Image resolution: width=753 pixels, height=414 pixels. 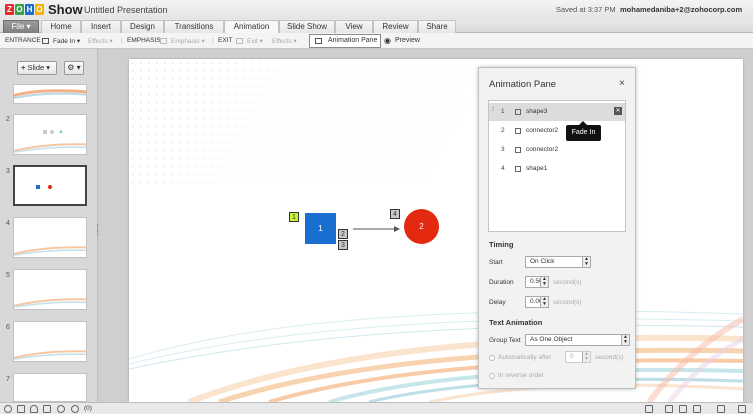 I want to click on start-label: Start, so click(x=496, y=262).